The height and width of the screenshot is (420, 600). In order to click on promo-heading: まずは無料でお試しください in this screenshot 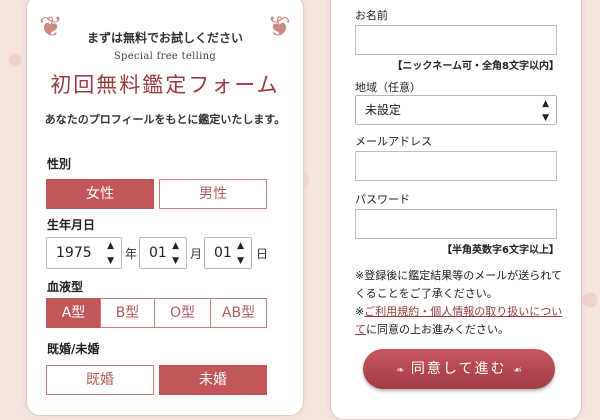, I will do `click(164, 38)`.